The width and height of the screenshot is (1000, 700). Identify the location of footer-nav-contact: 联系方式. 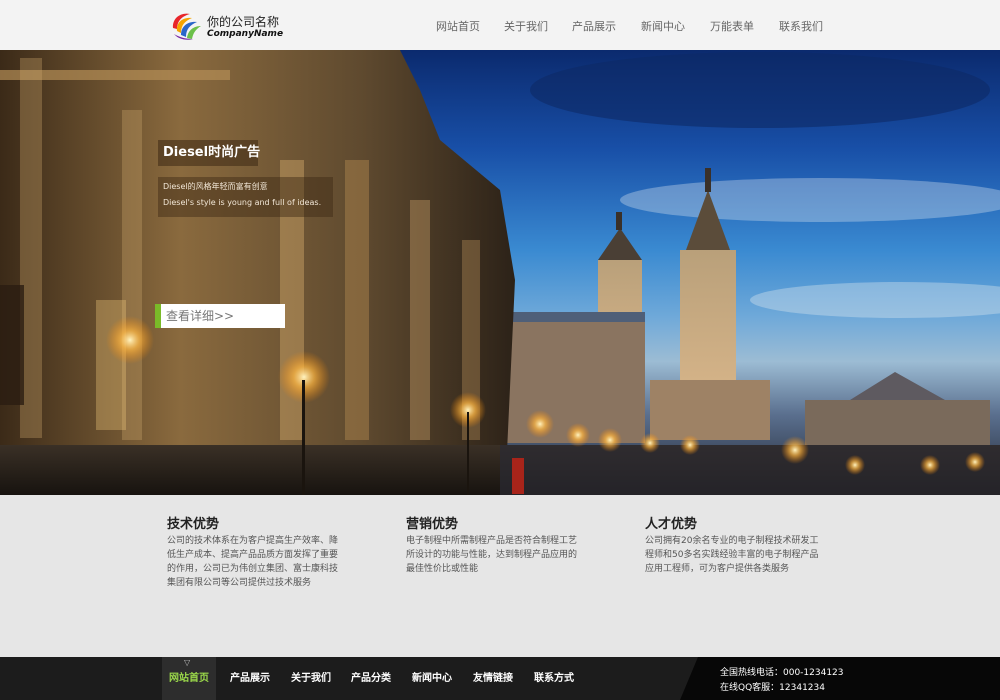
(554, 678).